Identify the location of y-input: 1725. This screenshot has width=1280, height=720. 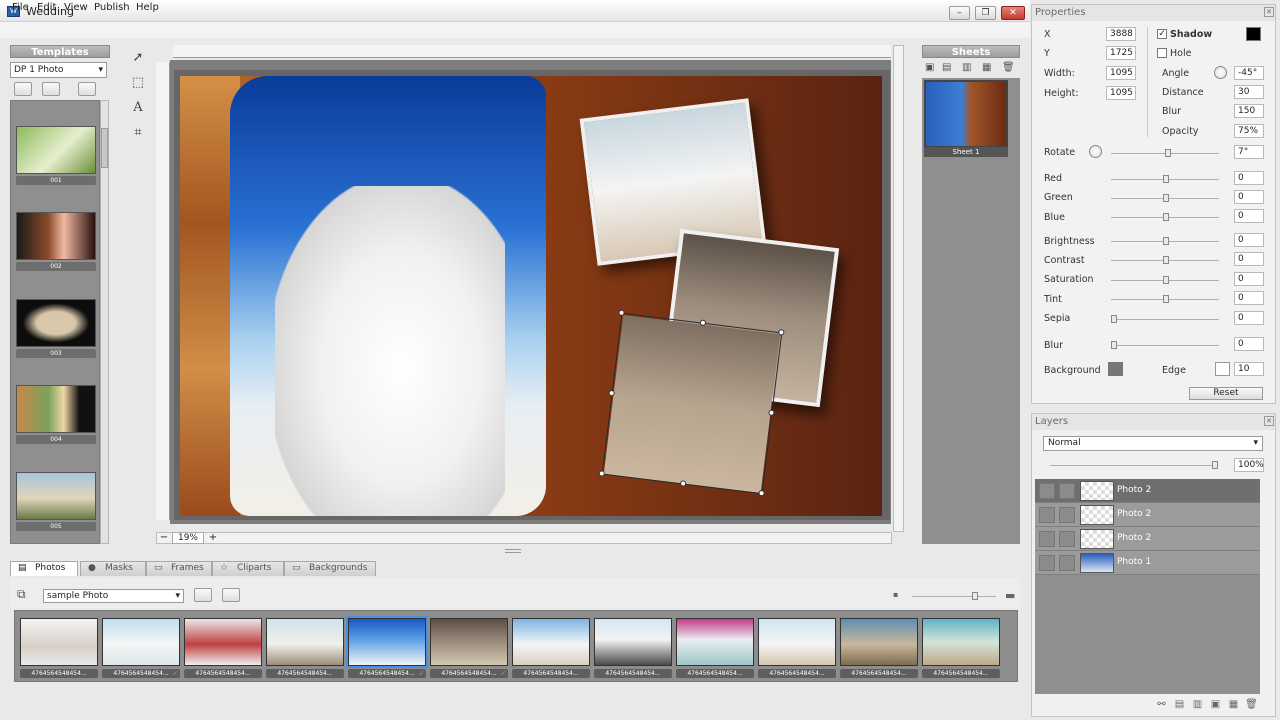
(1121, 53).